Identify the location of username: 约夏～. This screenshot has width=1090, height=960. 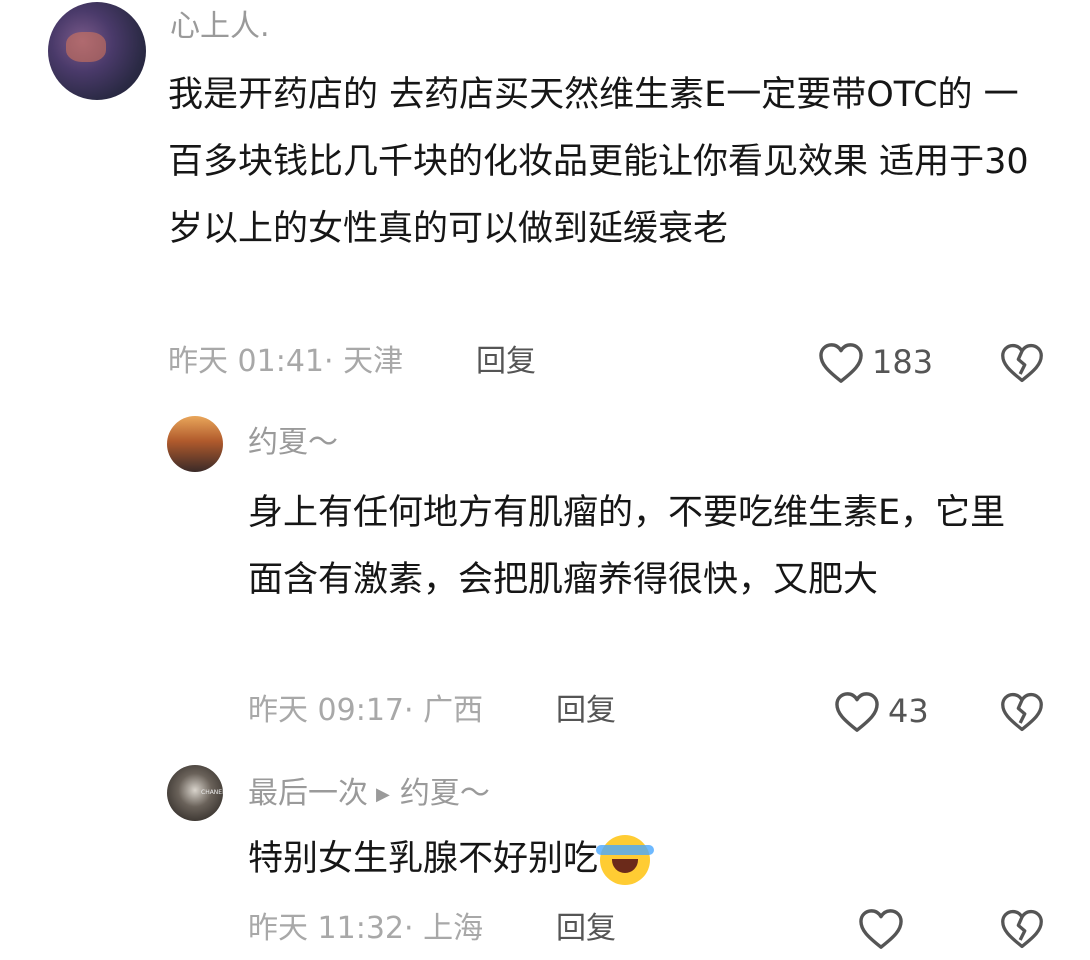
(293, 443).